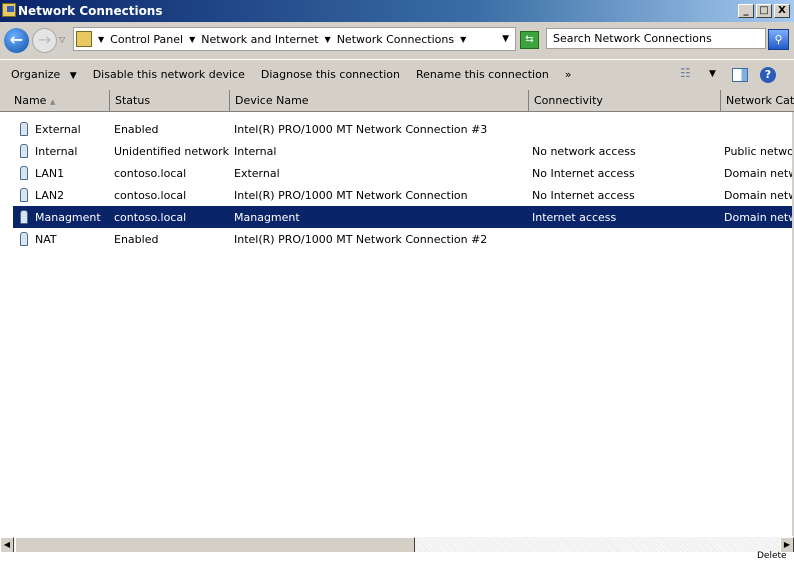  What do you see at coordinates (16, 40) in the screenshot?
I see `back-button: ←` at bounding box center [16, 40].